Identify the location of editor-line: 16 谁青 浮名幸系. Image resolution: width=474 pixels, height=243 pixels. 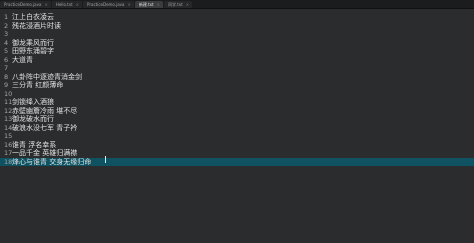
(237, 145).